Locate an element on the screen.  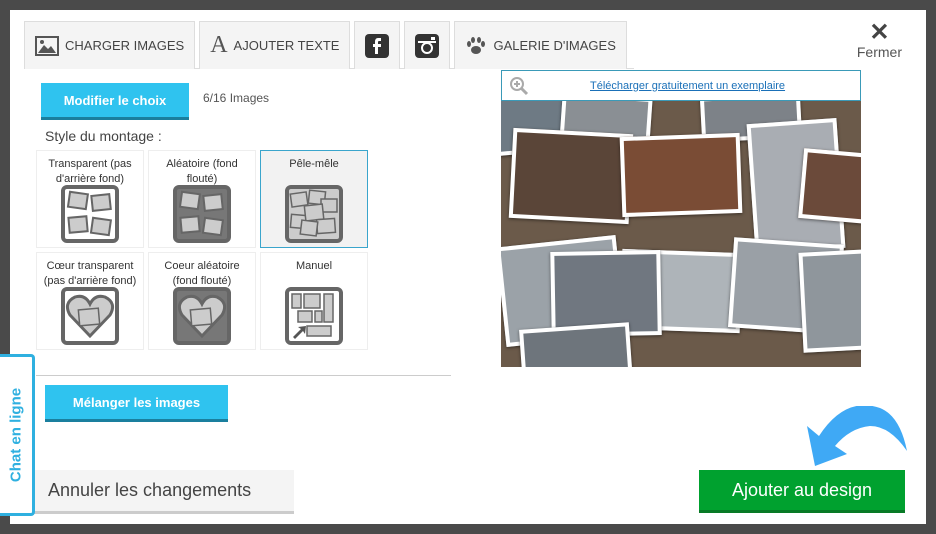
facebook-icon is located at coordinates (377, 45).